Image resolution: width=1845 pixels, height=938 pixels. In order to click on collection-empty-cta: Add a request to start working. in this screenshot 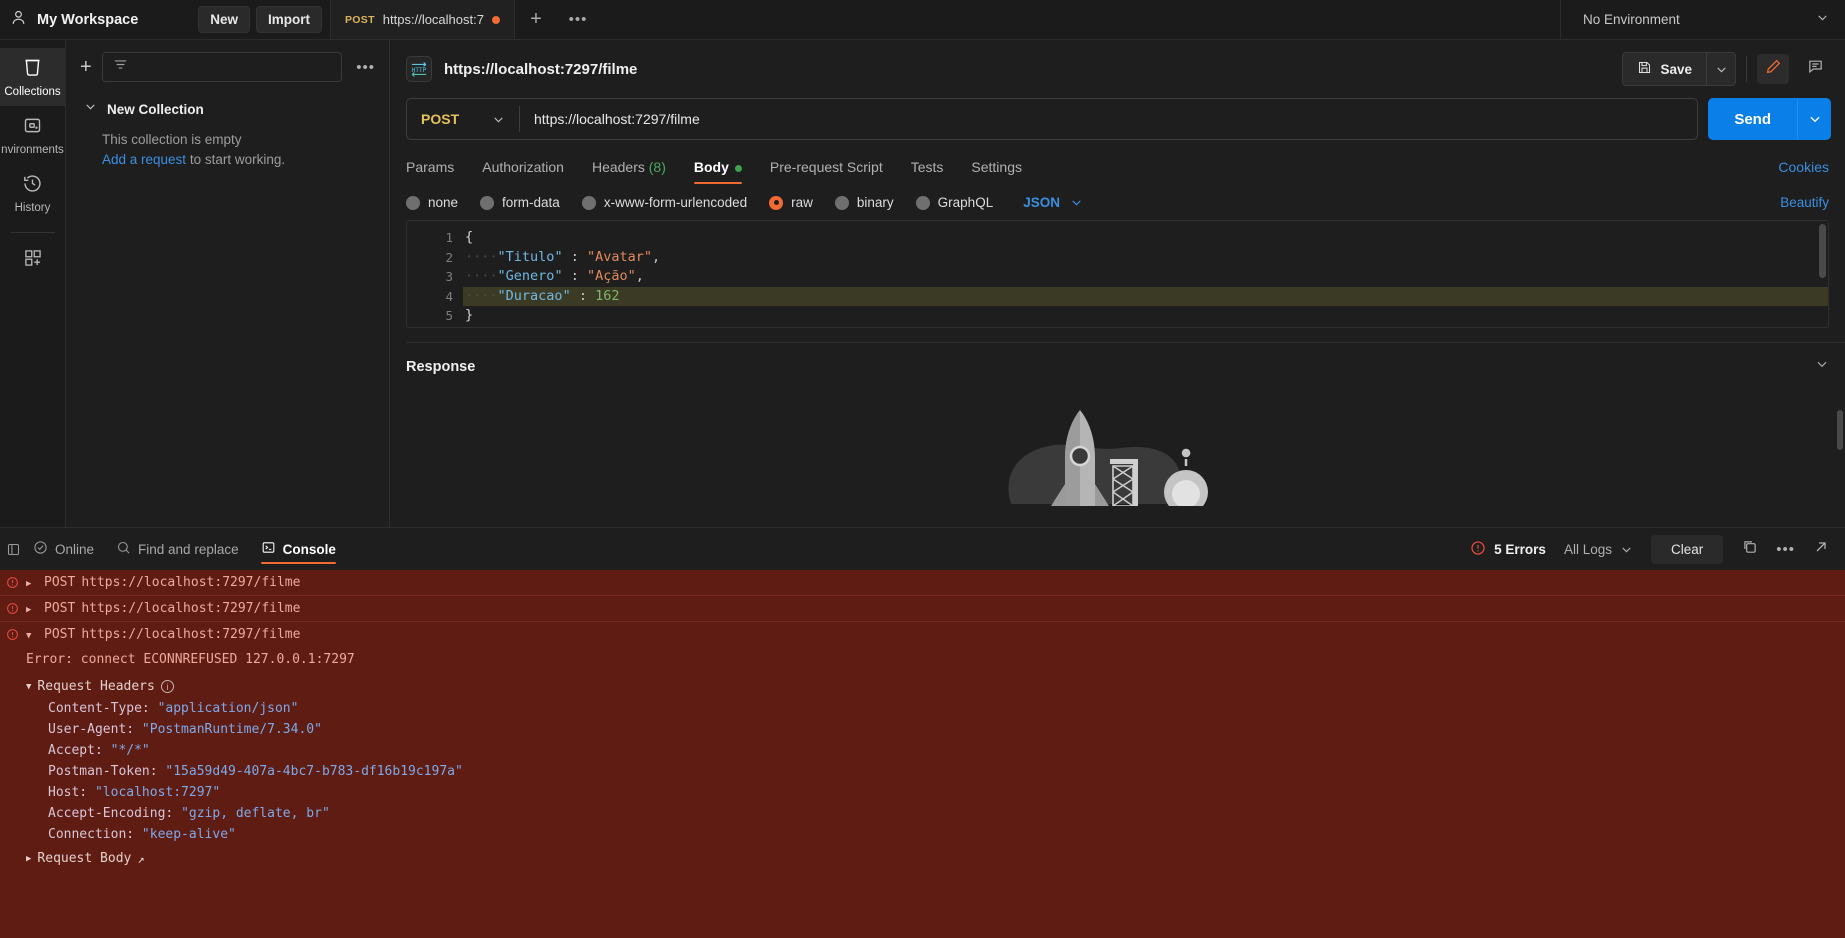, I will do `click(245, 159)`.